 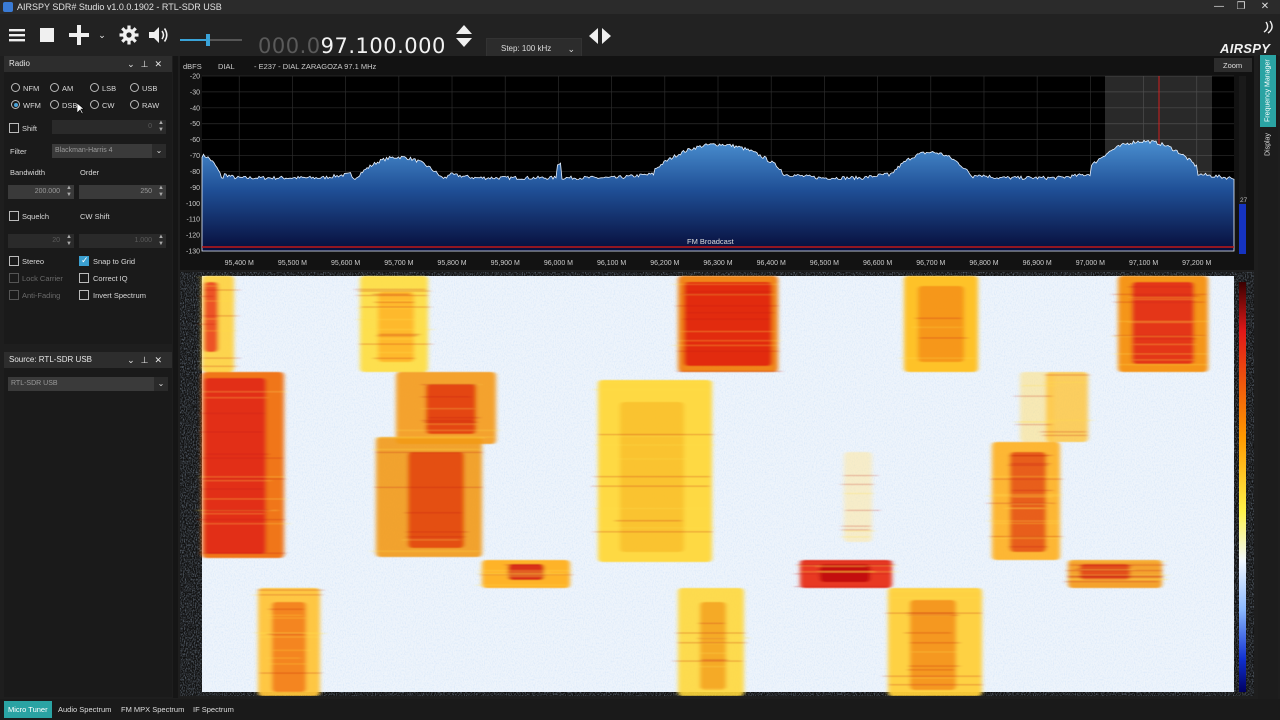 I want to click on zoom-button-label: Zoom, so click(x=1232, y=65).